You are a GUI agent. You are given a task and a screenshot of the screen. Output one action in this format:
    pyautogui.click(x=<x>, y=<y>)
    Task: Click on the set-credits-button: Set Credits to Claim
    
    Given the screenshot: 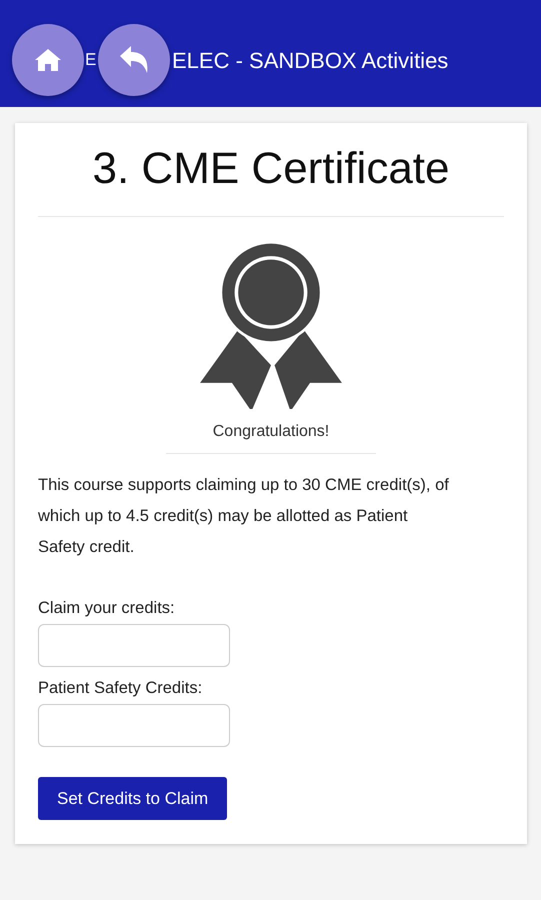 What is the action you would take?
    pyautogui.click(x=133, y=798)
    